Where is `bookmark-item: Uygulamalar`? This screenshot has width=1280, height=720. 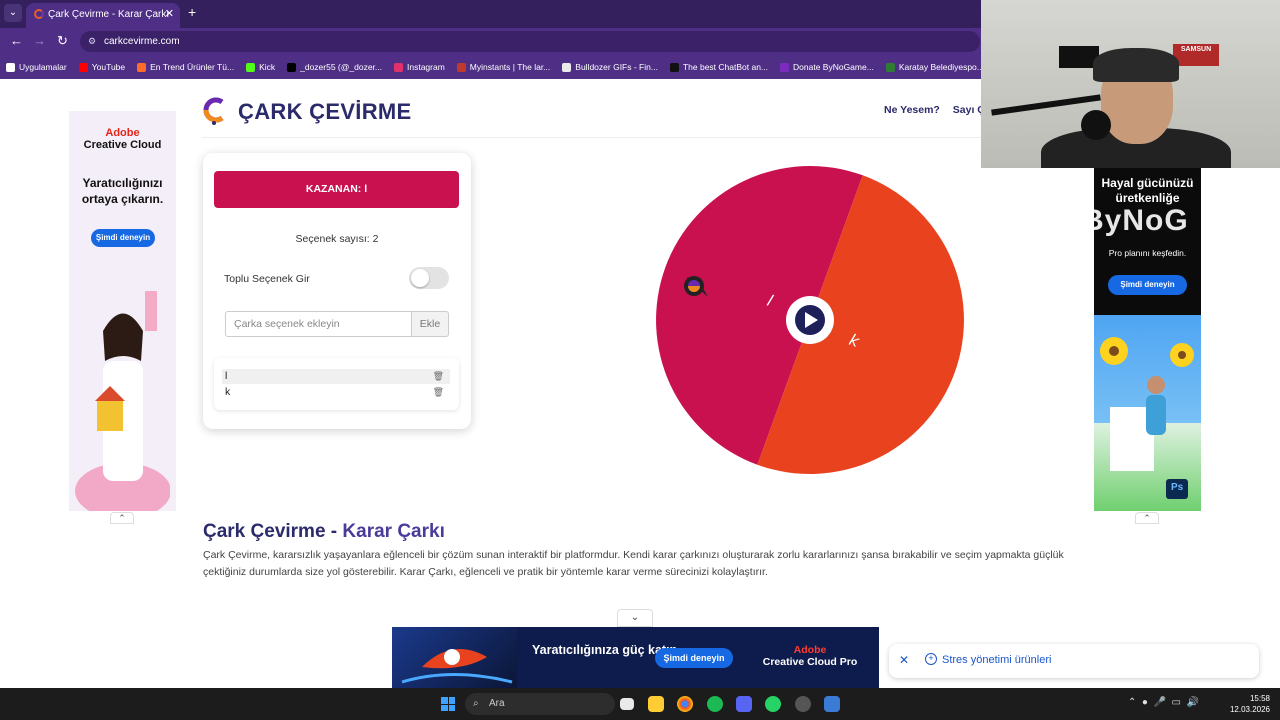
bookmark-item: Uygulamalar is located at coordinates (36, 67).